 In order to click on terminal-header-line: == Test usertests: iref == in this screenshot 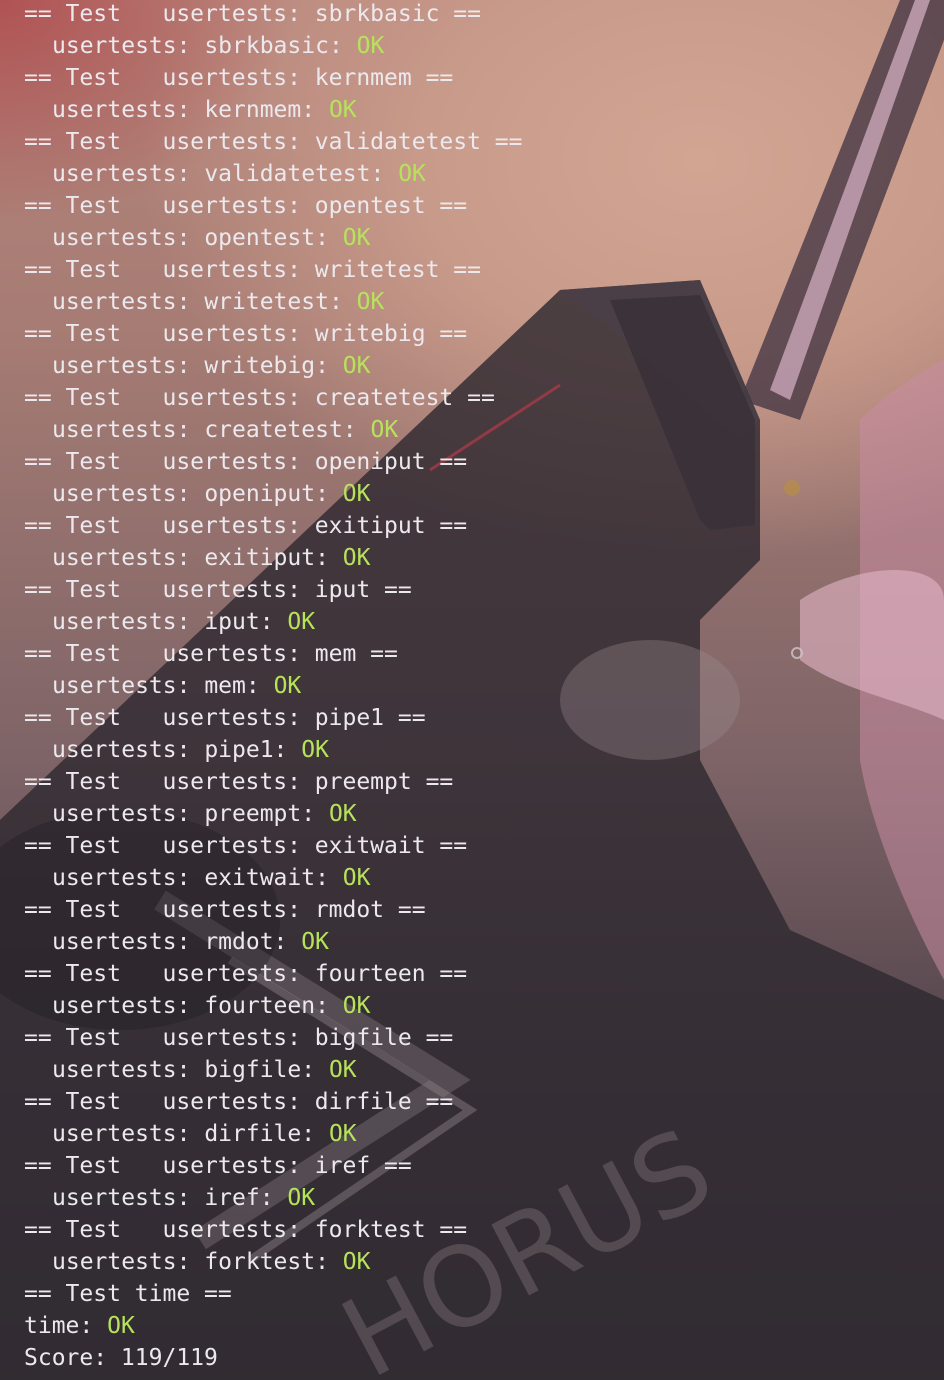, I will do `click(273, 1166)`.